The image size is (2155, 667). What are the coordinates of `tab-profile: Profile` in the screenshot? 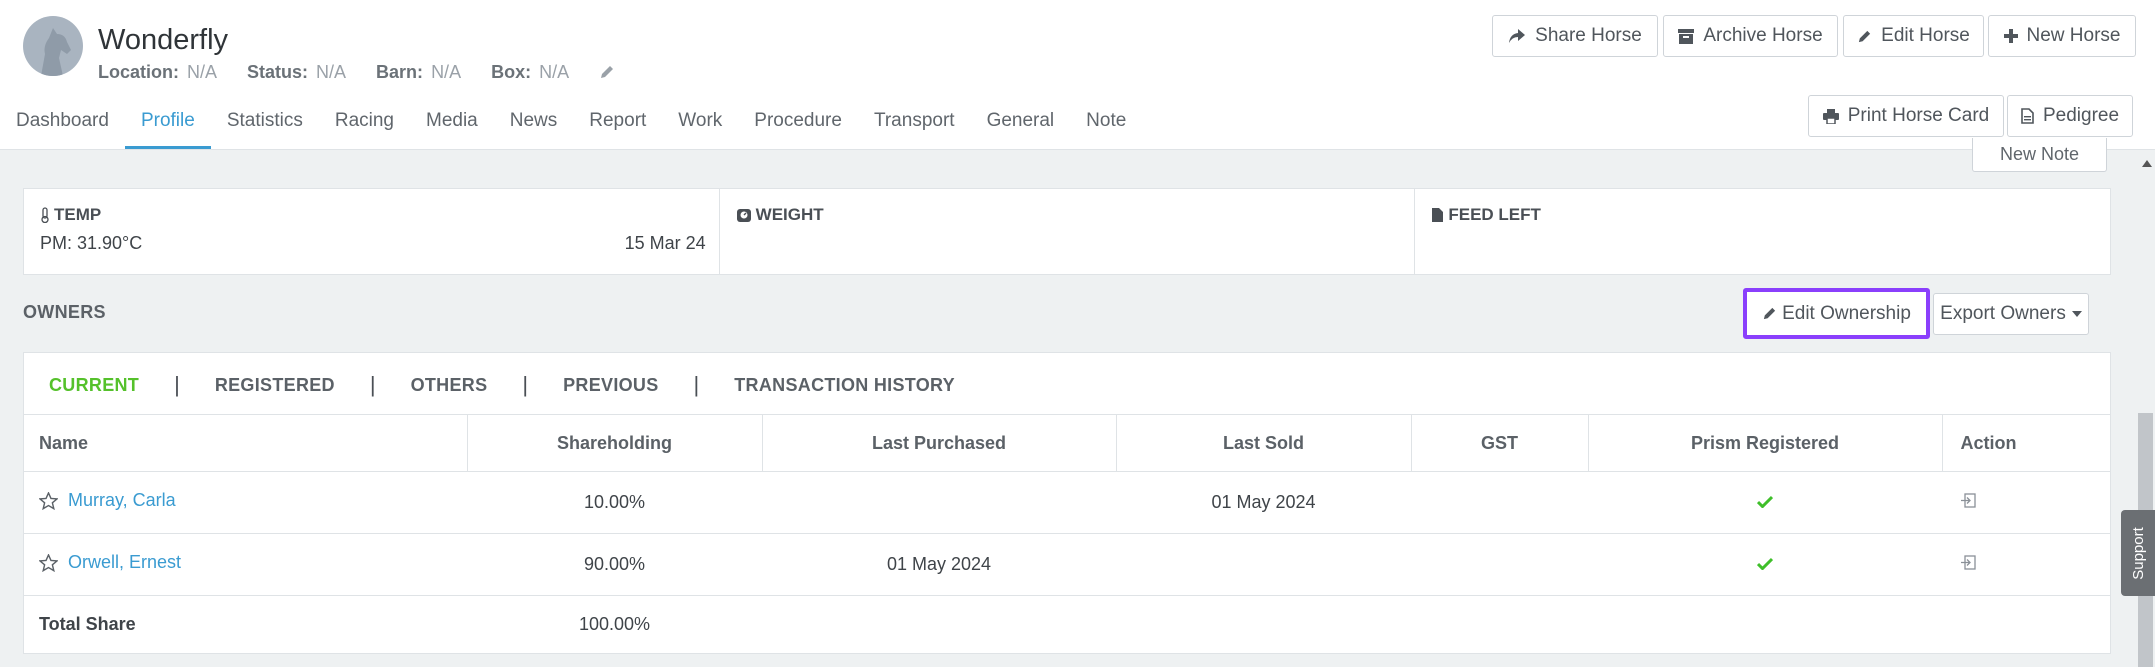 It's located at (167, 128).